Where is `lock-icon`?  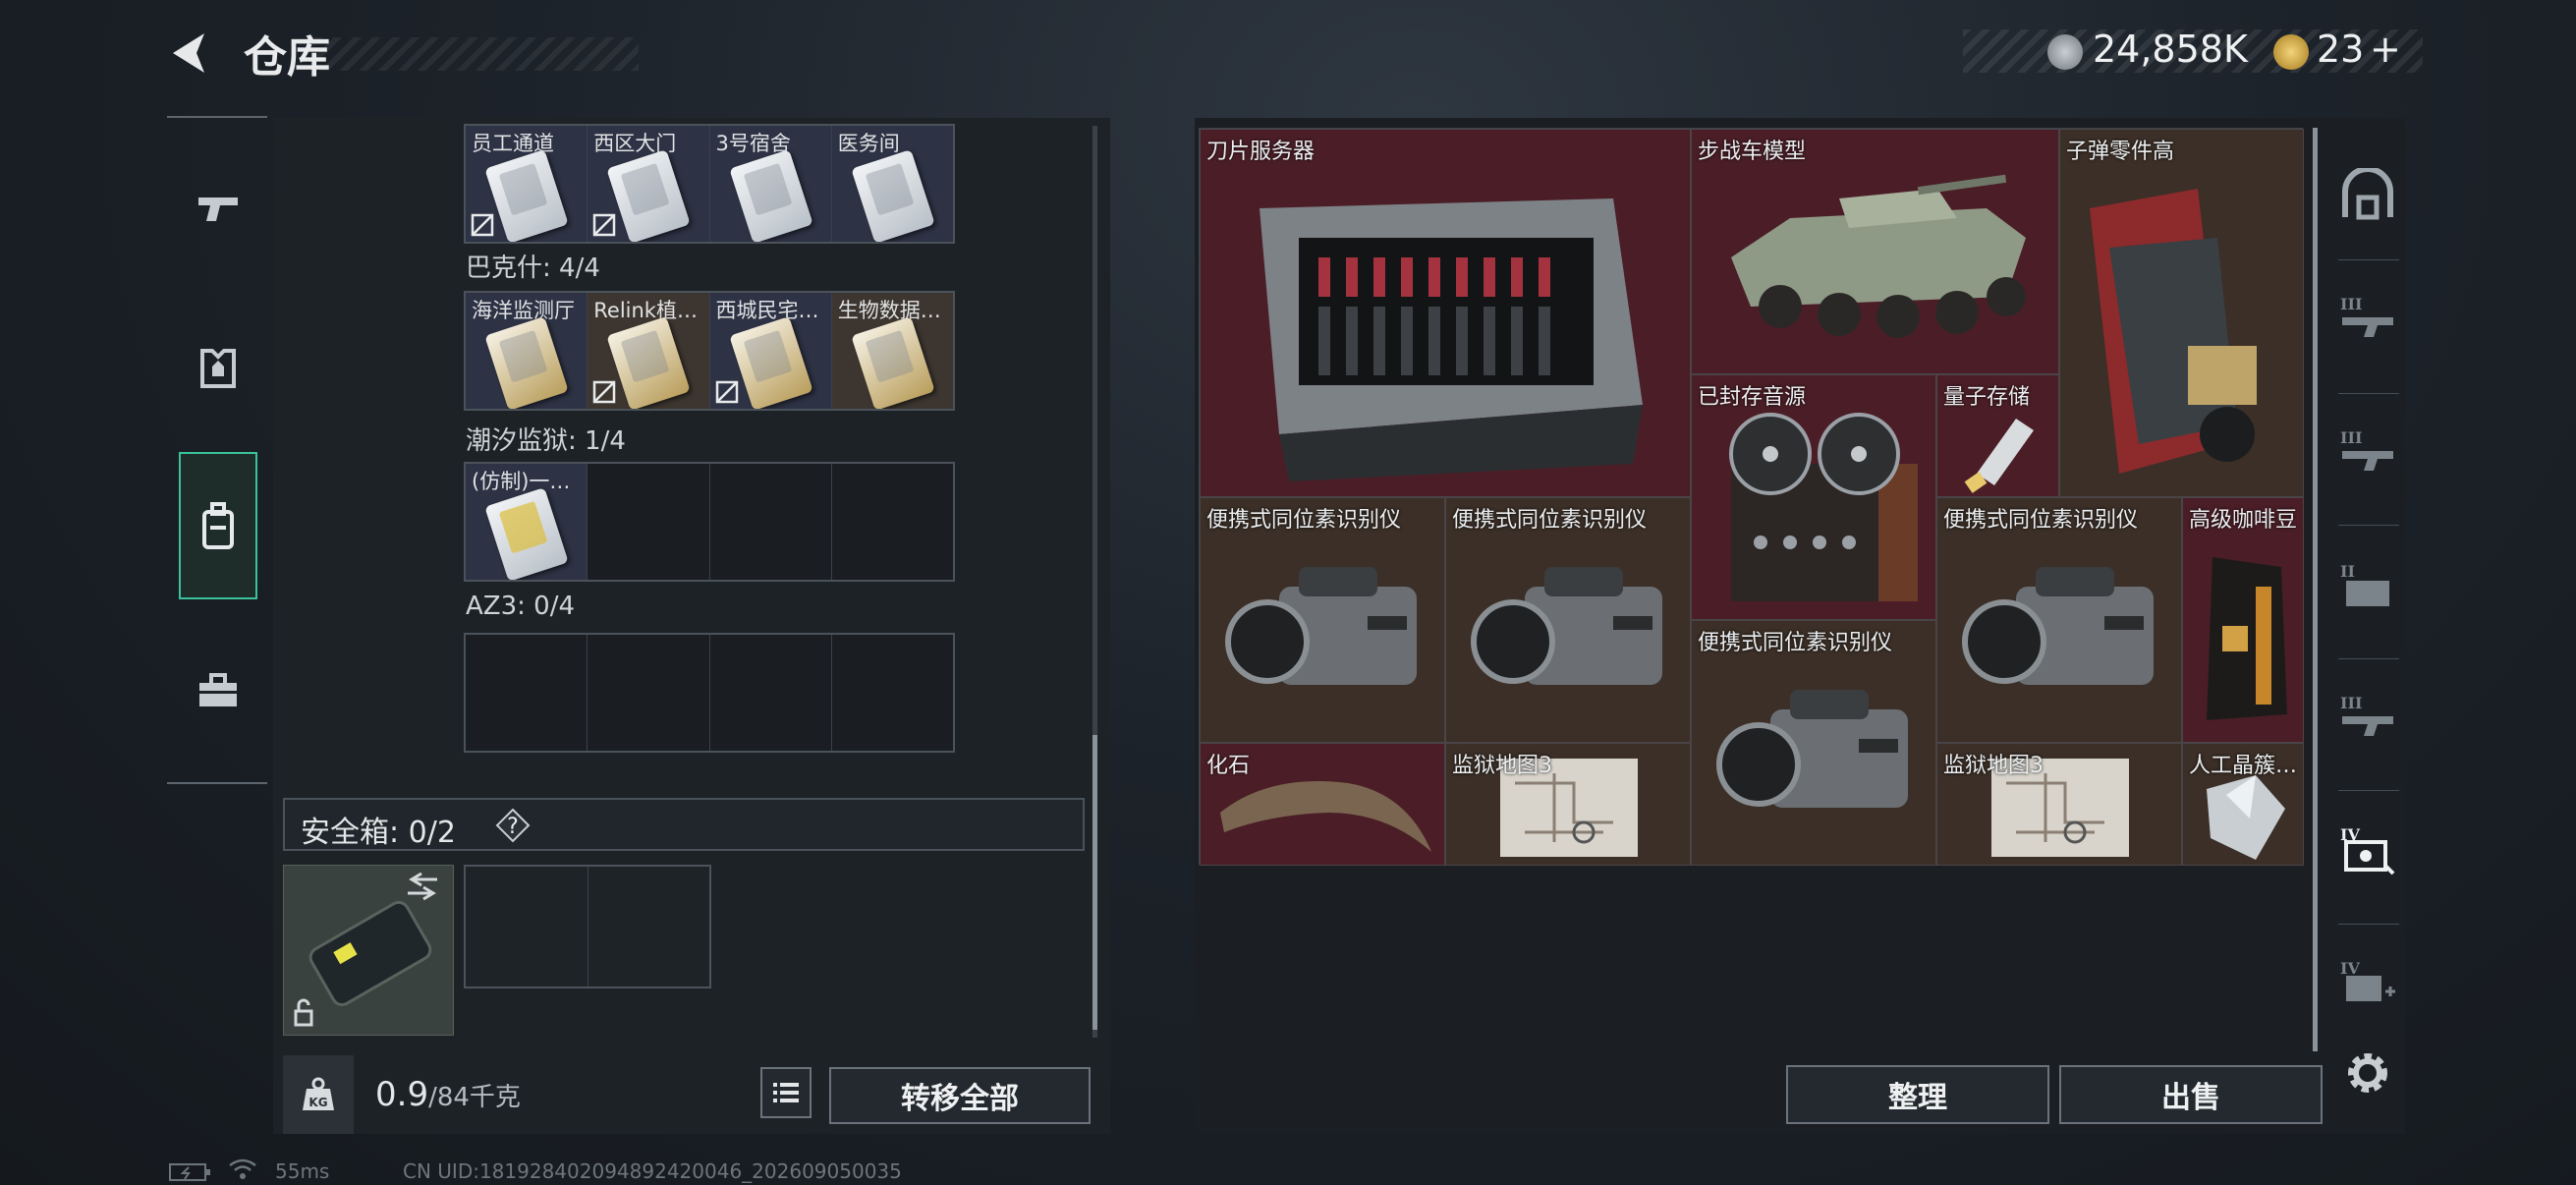
lock-icon is located at coordinates (303, 1018).